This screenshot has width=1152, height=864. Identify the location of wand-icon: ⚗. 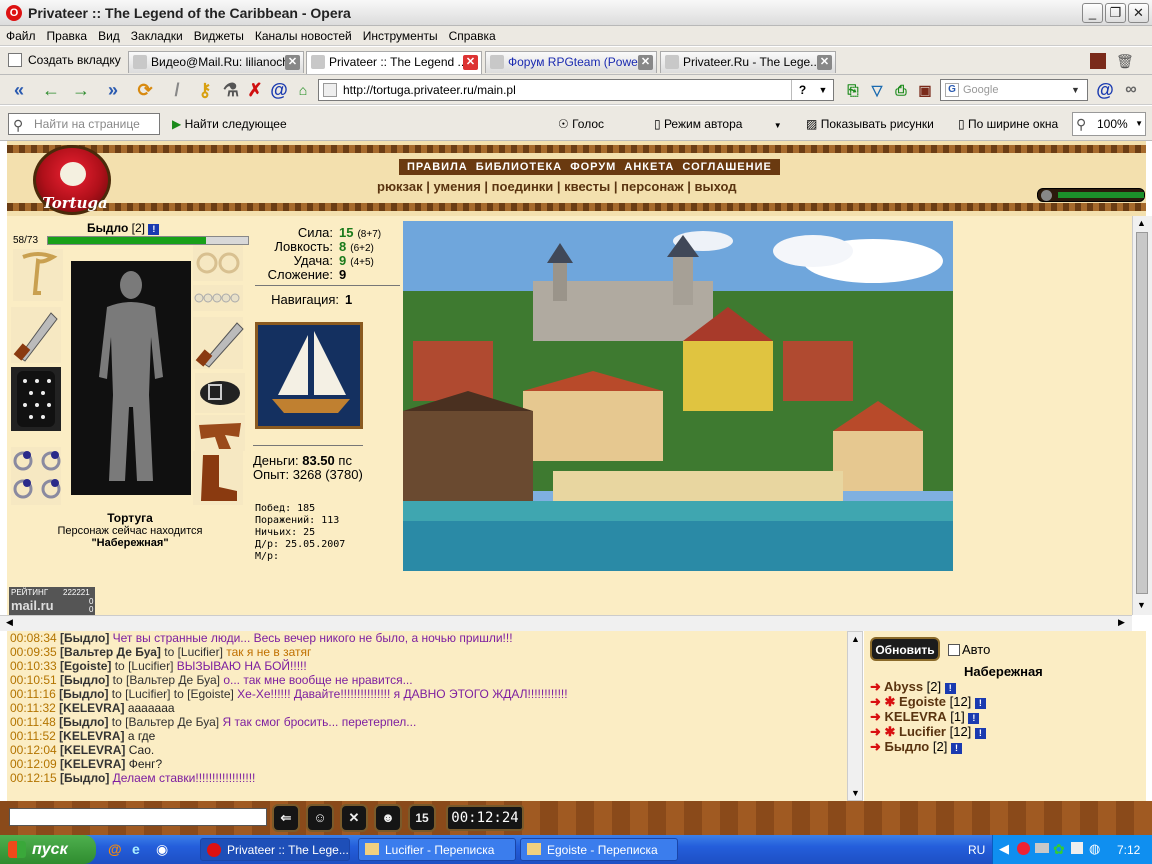
(231, 90).